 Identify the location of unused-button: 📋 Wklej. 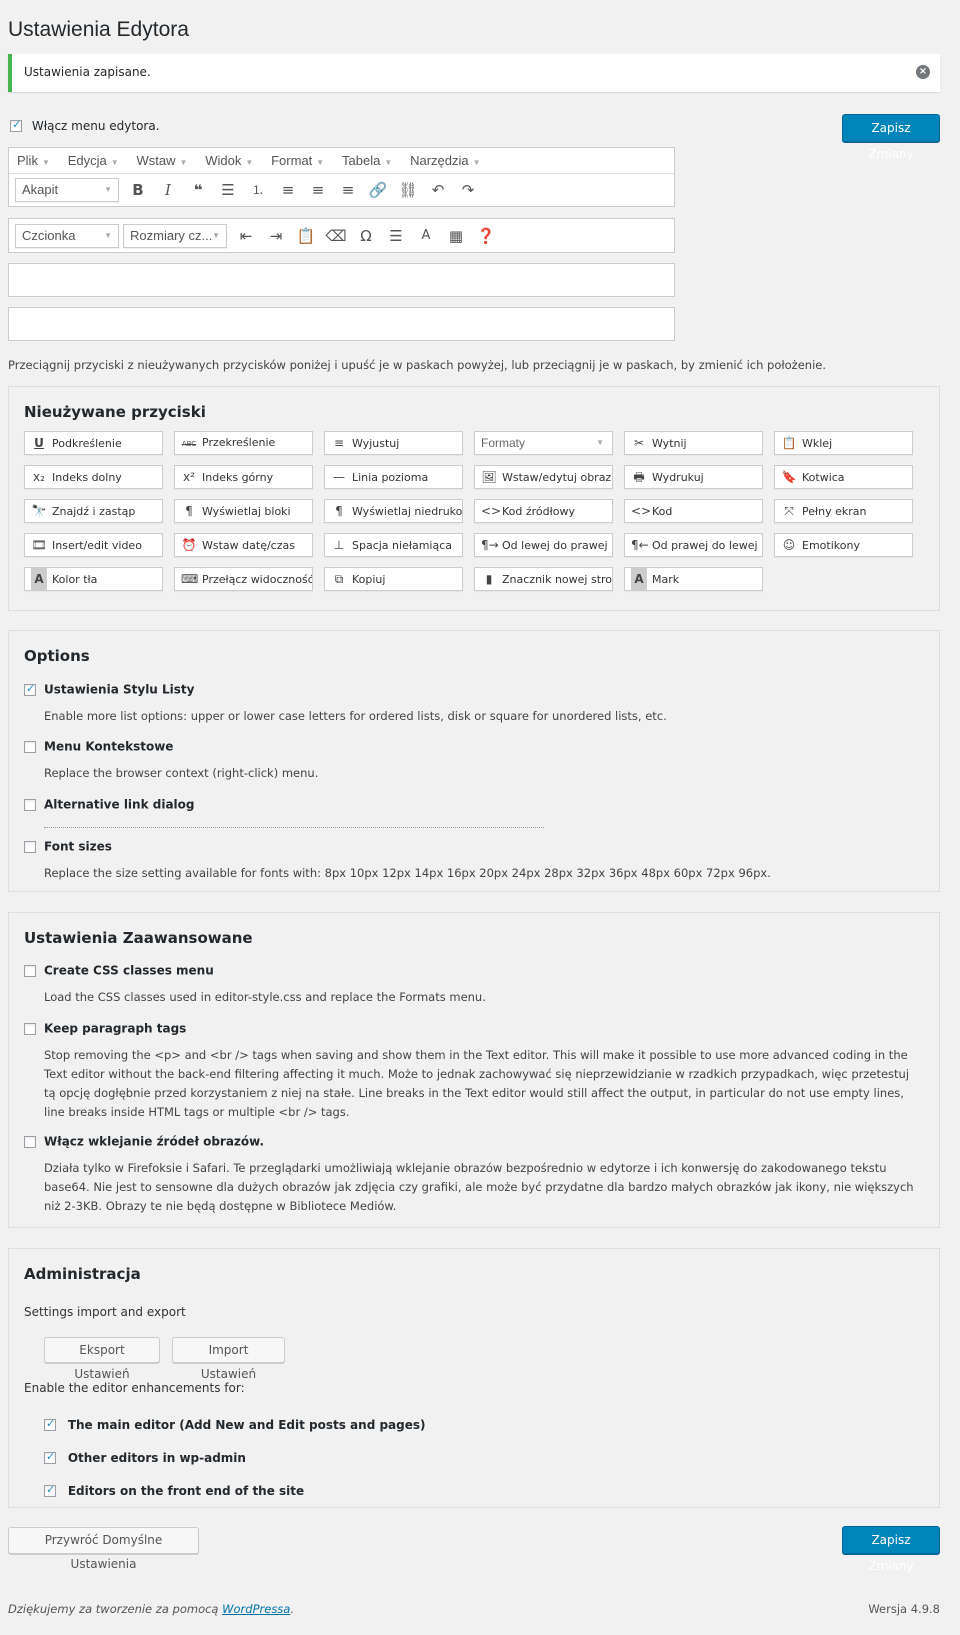
(843, 443).